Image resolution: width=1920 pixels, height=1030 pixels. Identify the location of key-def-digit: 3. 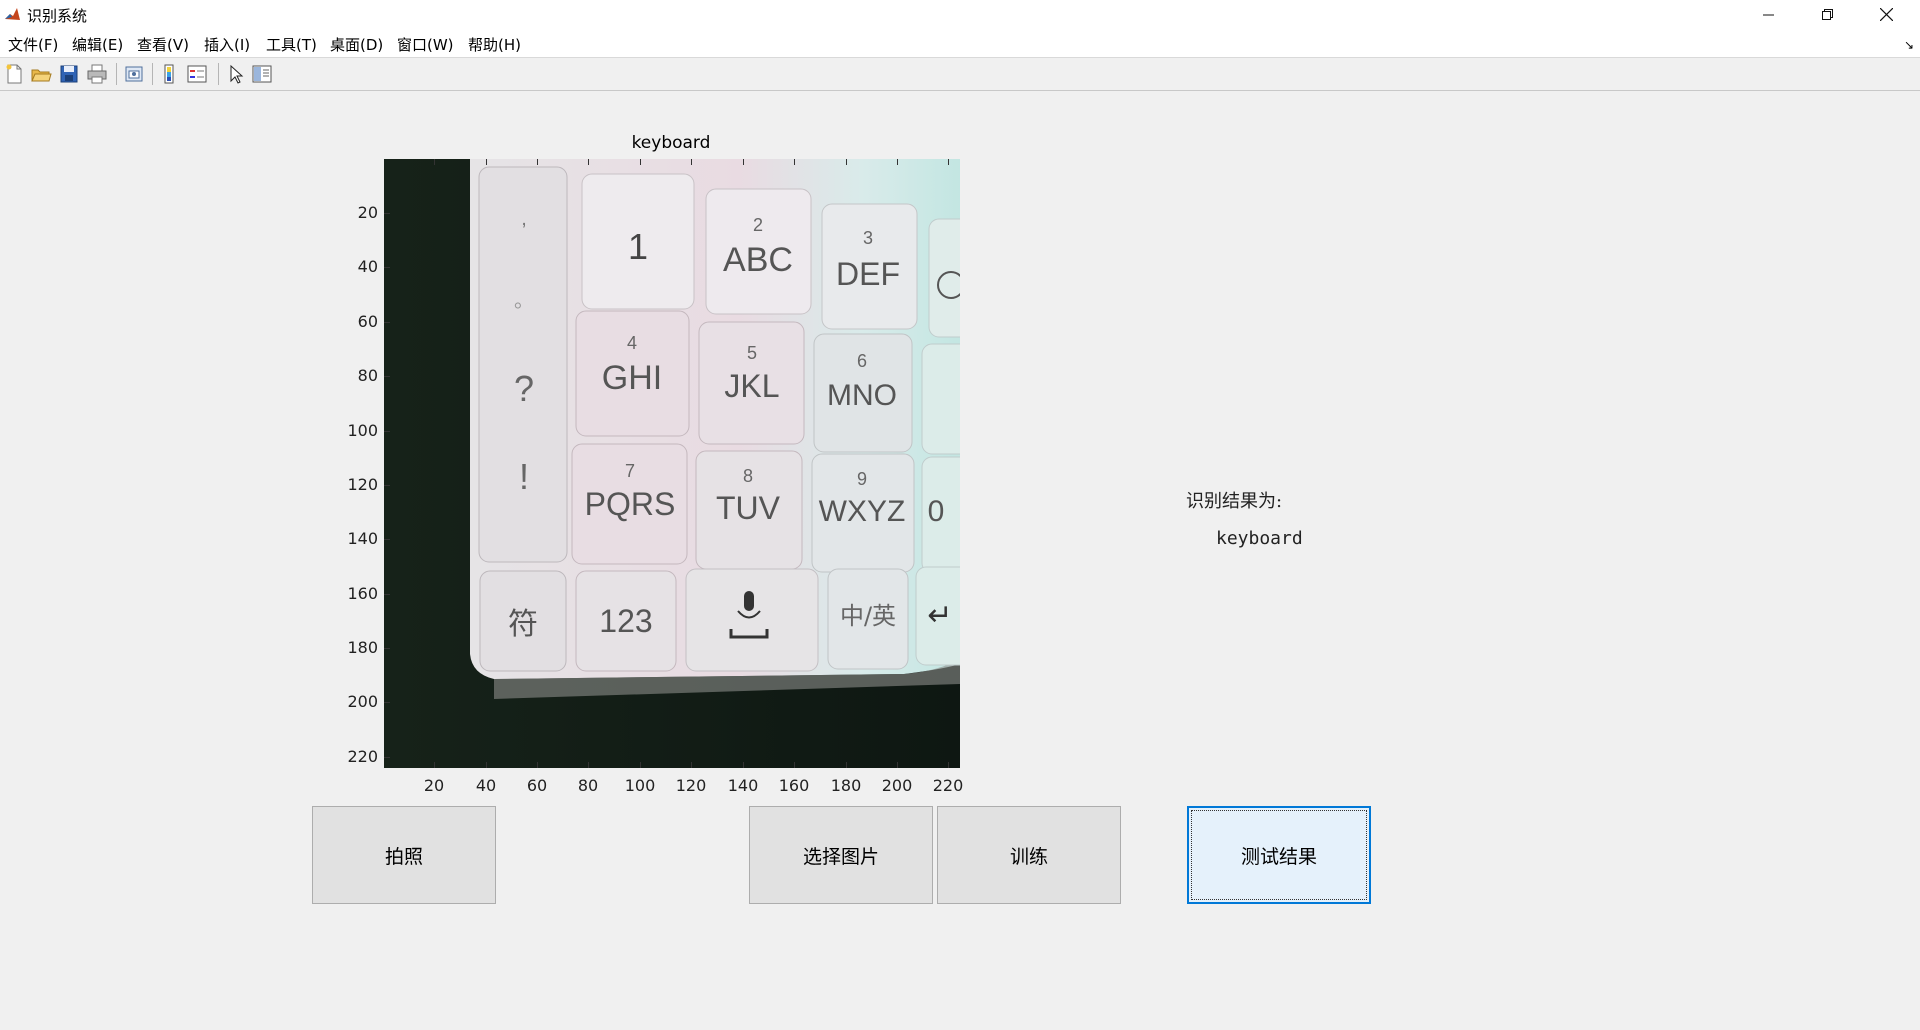
(868, 238).